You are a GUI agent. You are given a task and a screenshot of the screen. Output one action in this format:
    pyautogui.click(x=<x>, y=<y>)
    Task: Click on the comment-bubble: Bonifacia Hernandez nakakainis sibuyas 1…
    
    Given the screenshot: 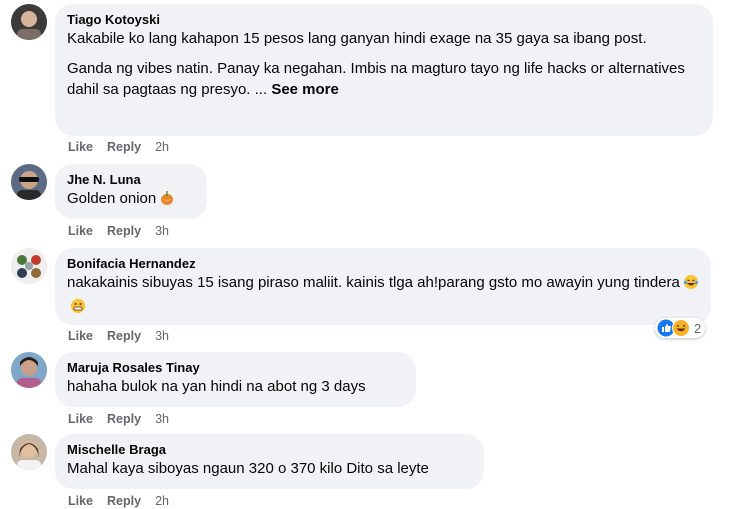 What is the action you would take?
    pyautogui.click(x=383, y=286)
    